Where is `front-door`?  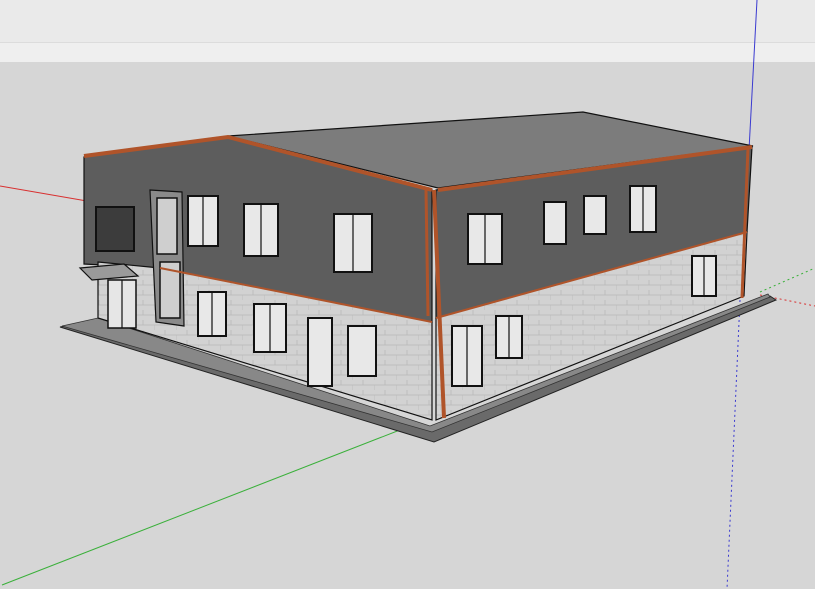
front-door is located at coordinates (320, 352).